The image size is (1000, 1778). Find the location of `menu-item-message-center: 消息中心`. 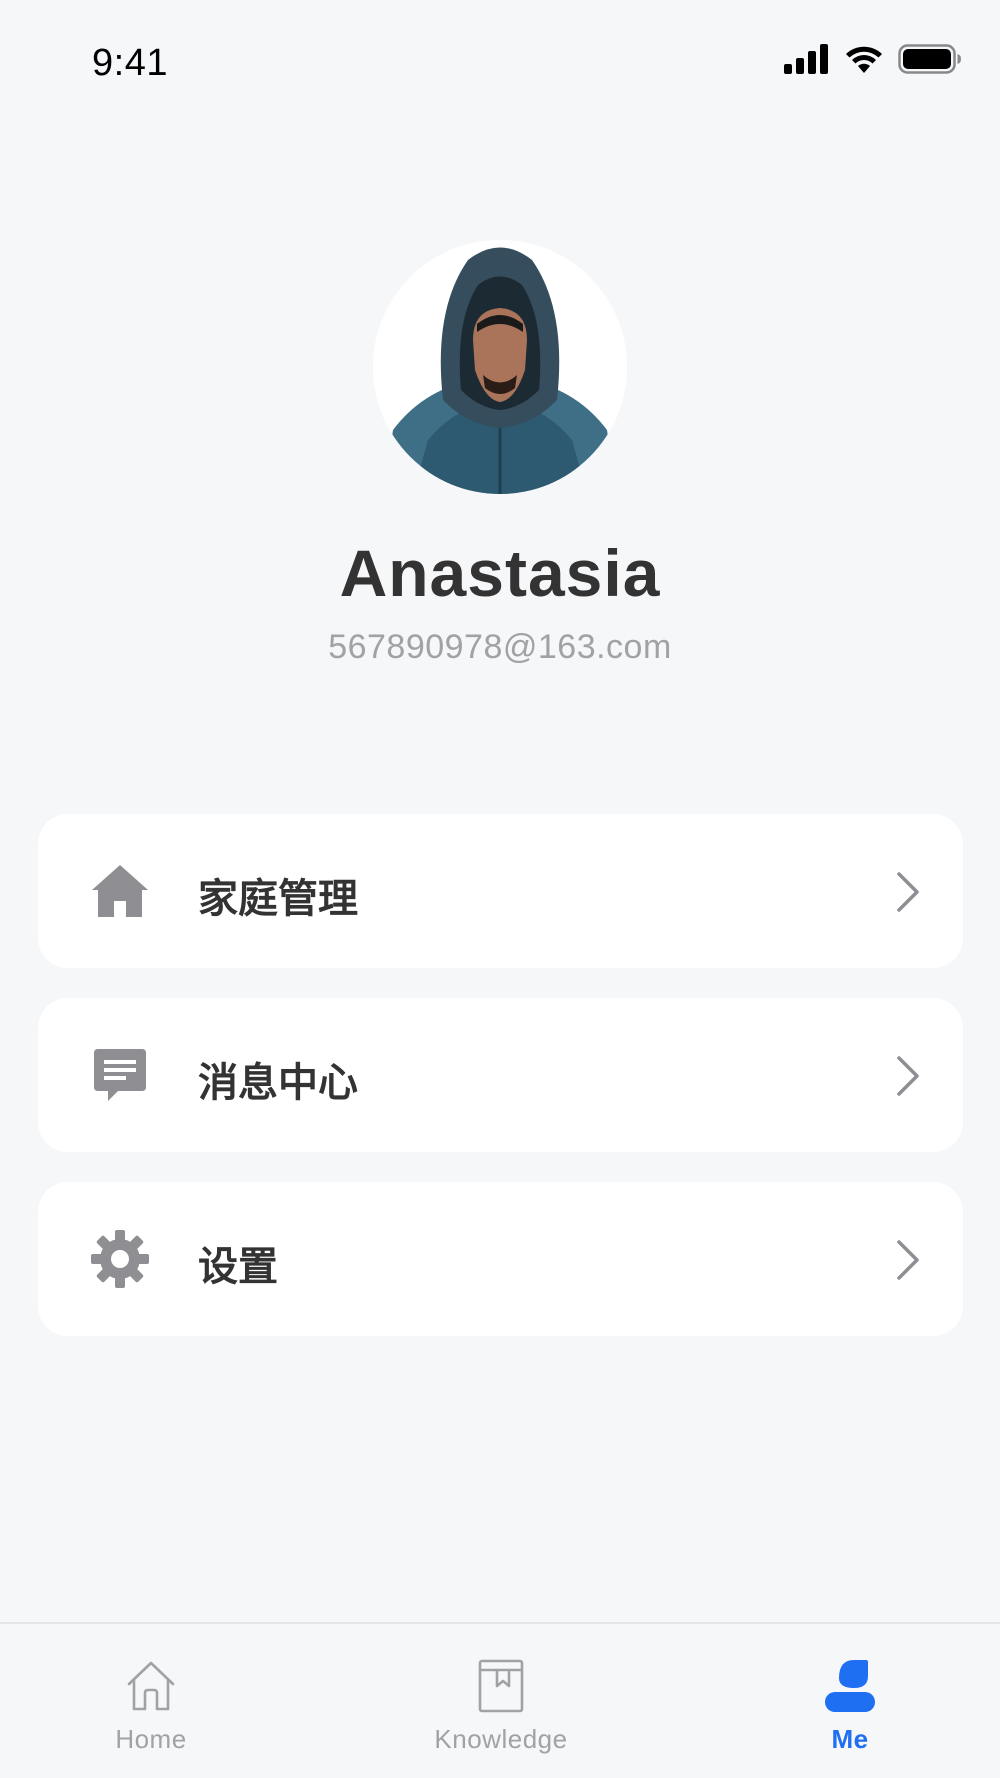

menu-item-message-center: 消息中心 is located at coordinates (500, 1075).